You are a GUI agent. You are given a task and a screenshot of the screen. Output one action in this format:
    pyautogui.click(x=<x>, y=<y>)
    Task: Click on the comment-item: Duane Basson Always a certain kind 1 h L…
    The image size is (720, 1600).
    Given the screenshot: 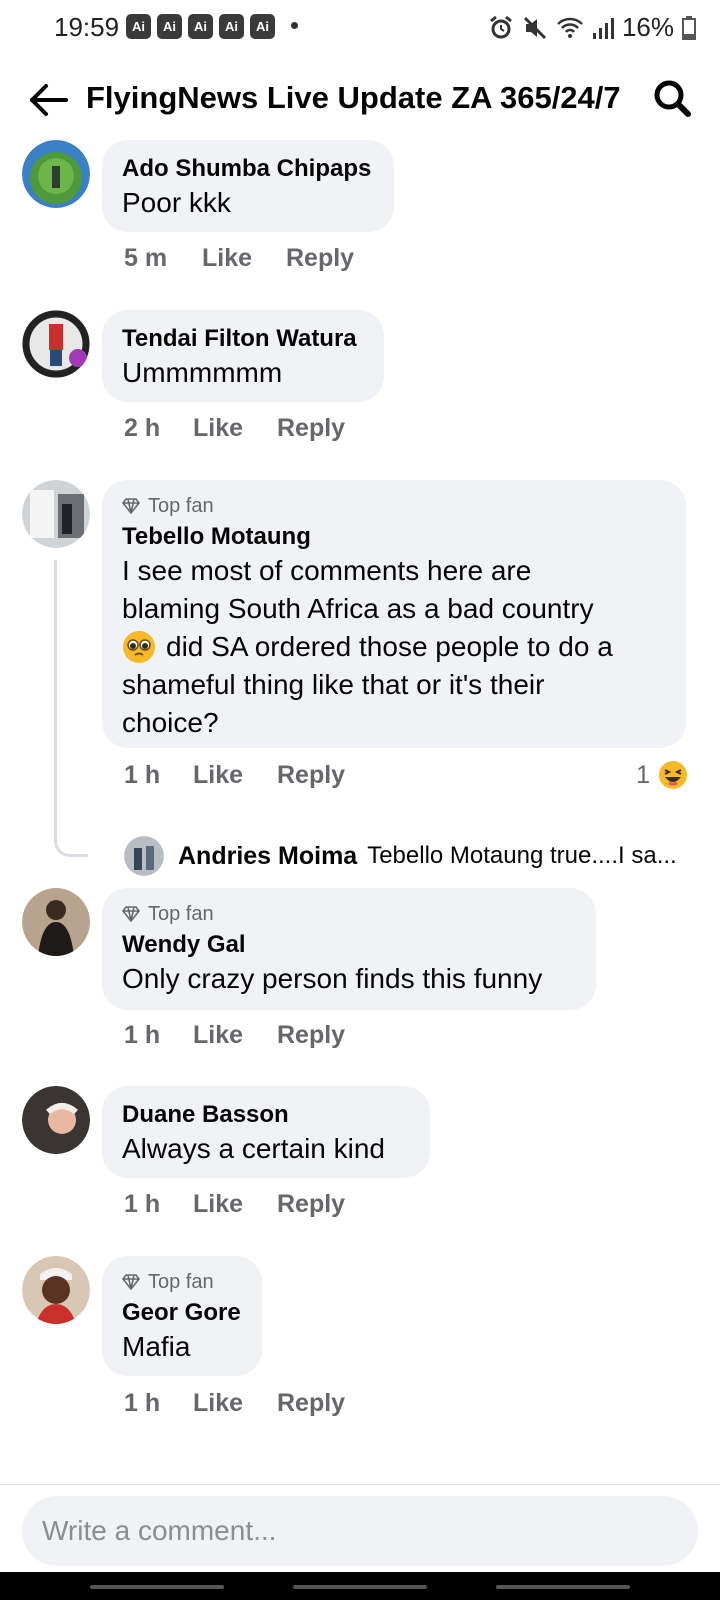 What is the action you would take?
    pyautogui.click(x=360, y=1161)
    